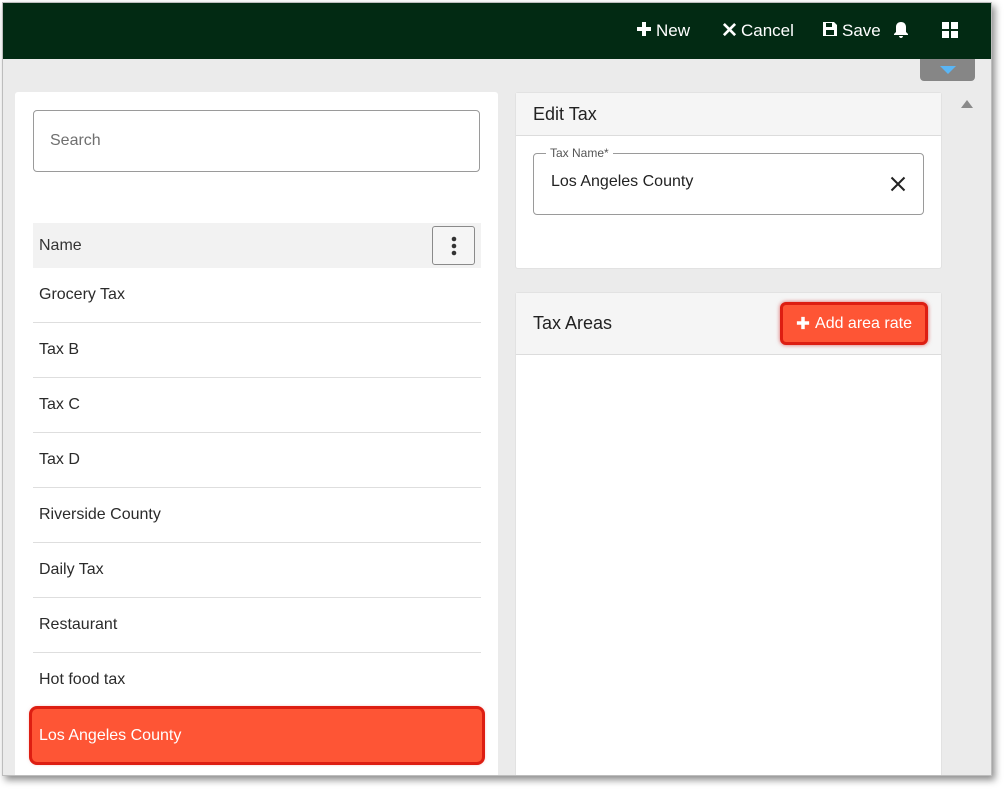 This screenshot has width=1007, height=793. What do you see at coordinates (257, 350) in the screenshot?
I see `list-item: Tax B` at bounding box center [257, 350].